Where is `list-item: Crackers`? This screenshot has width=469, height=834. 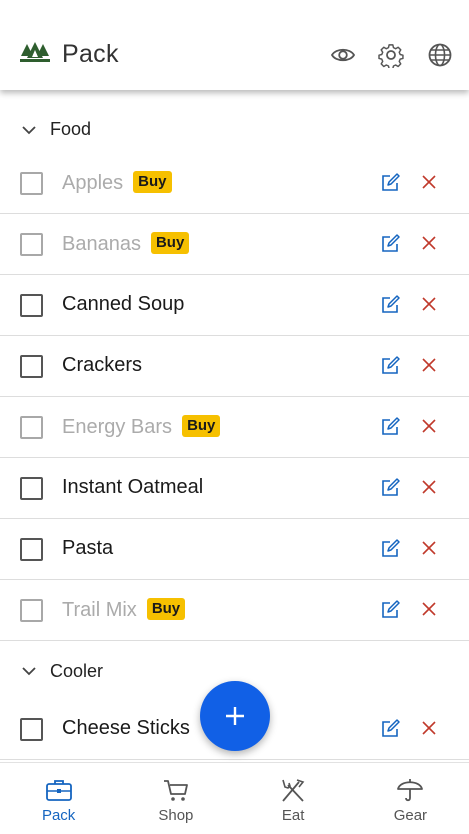
list-item: Crackers is located at coordinates (234, 366).